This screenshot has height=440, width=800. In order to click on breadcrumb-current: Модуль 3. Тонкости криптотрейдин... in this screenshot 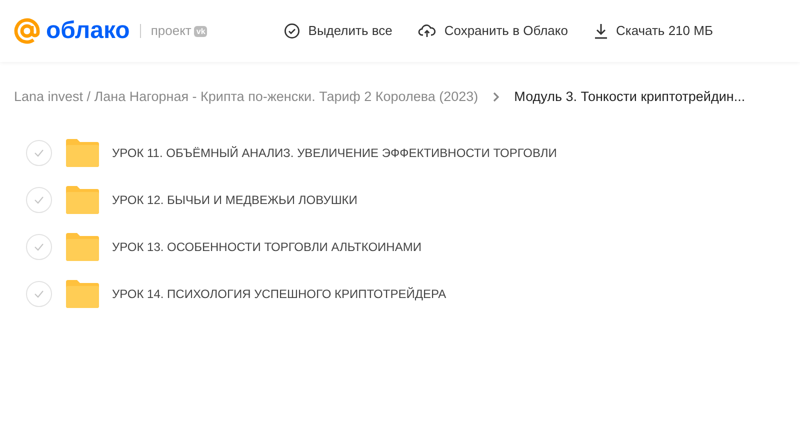, I will do `click(630, 97)`.